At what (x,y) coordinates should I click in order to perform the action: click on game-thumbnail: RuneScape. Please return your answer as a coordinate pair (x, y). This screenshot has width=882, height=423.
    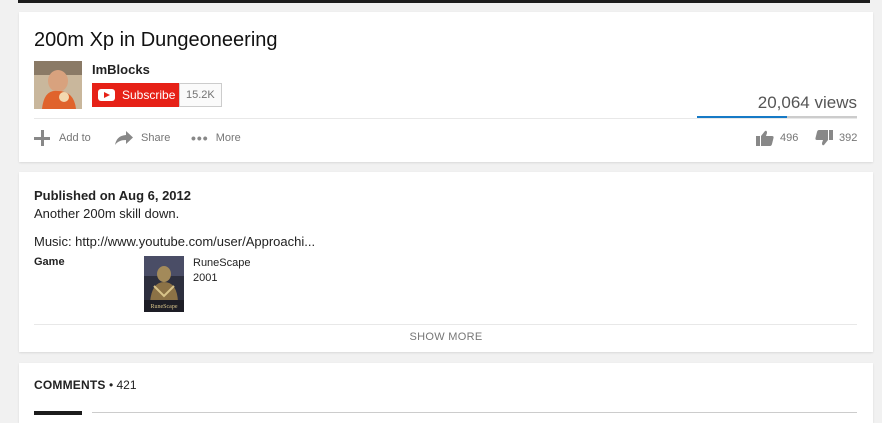
    Looking at the image, I should click on (164, 284).